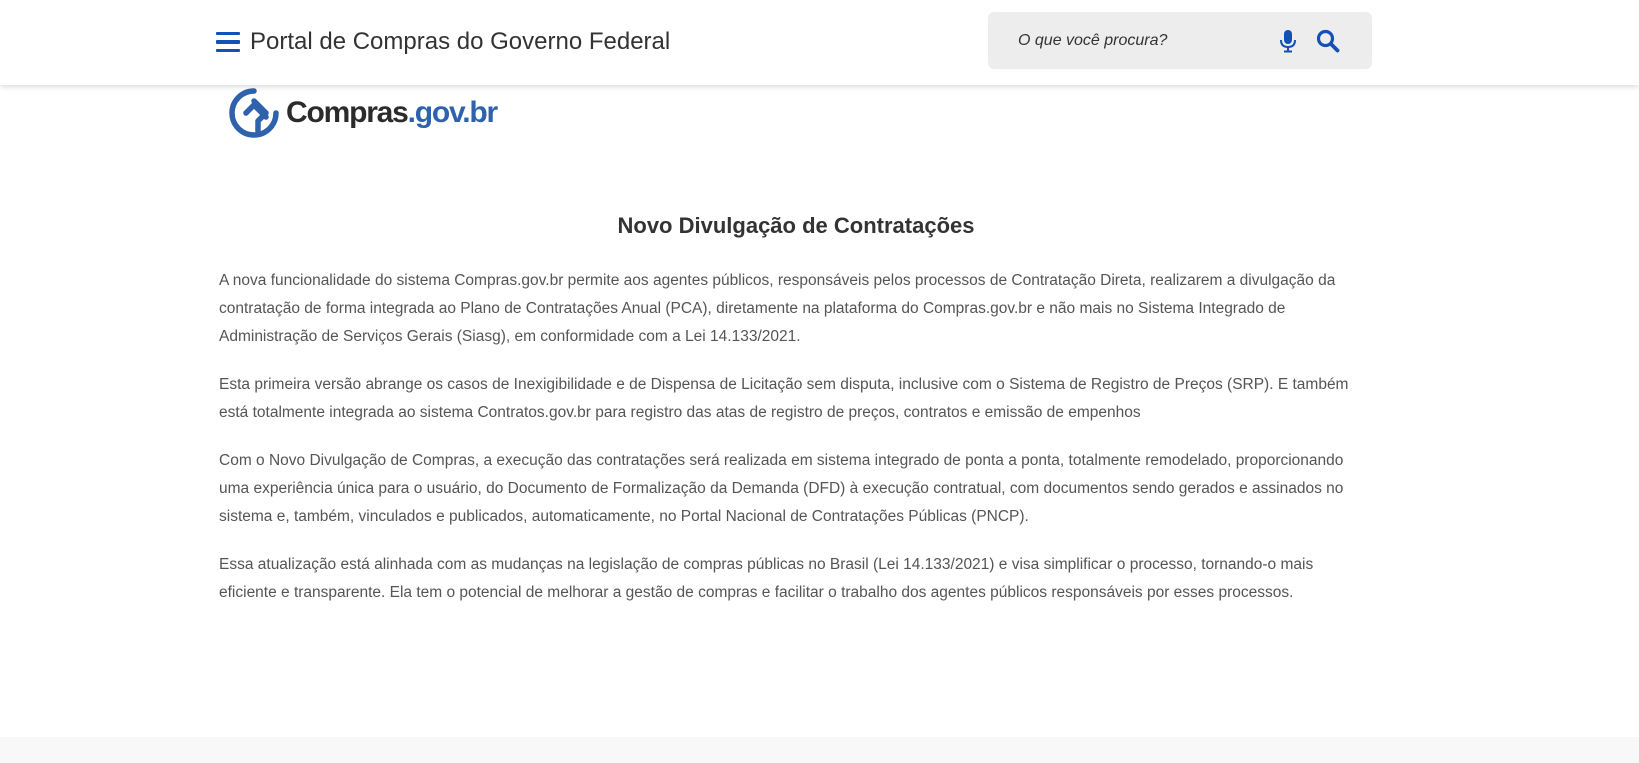  Describe the element at coordinates (453, 112) in the screenshot. I see `logo-text-accent: .gov.br` at that location.